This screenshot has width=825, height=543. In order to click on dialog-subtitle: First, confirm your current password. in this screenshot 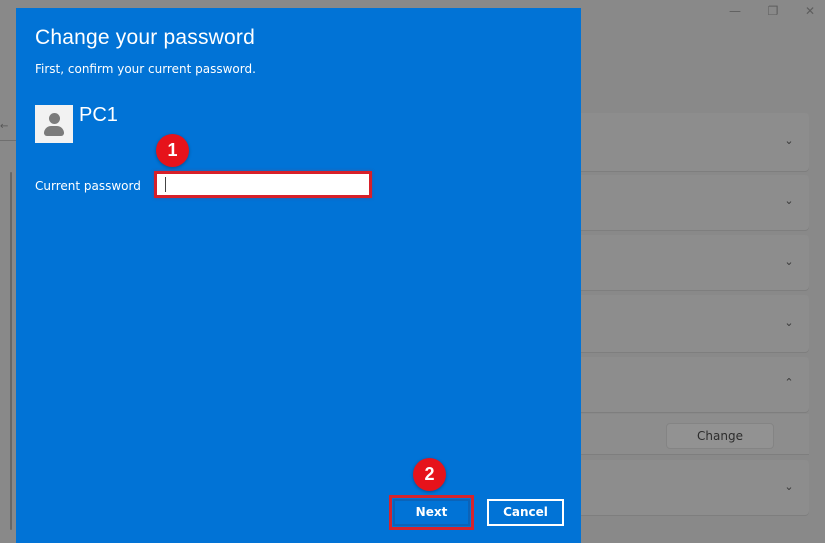, I will do `click(145, 69)`.